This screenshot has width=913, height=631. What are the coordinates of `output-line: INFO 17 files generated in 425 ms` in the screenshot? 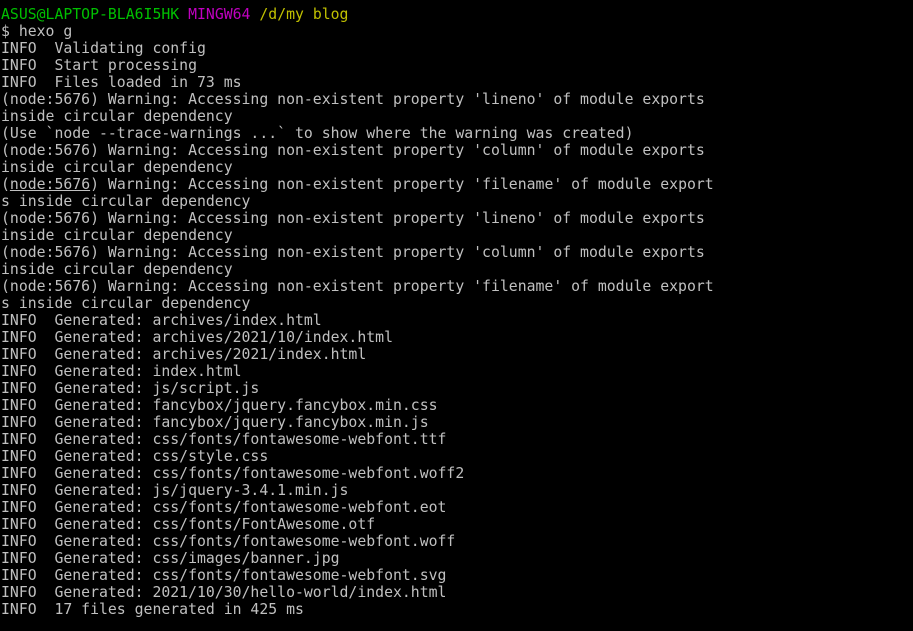 It's located at (152, 609).